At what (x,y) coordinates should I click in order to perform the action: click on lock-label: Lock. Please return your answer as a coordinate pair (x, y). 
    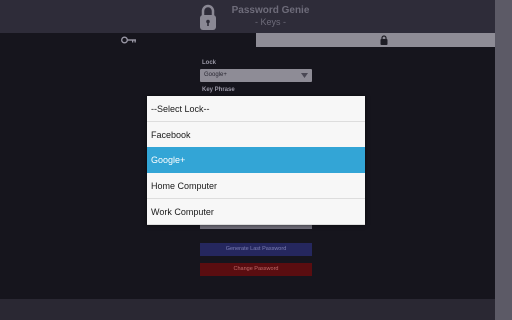
    Looking at the image, I should click on (209, 63).